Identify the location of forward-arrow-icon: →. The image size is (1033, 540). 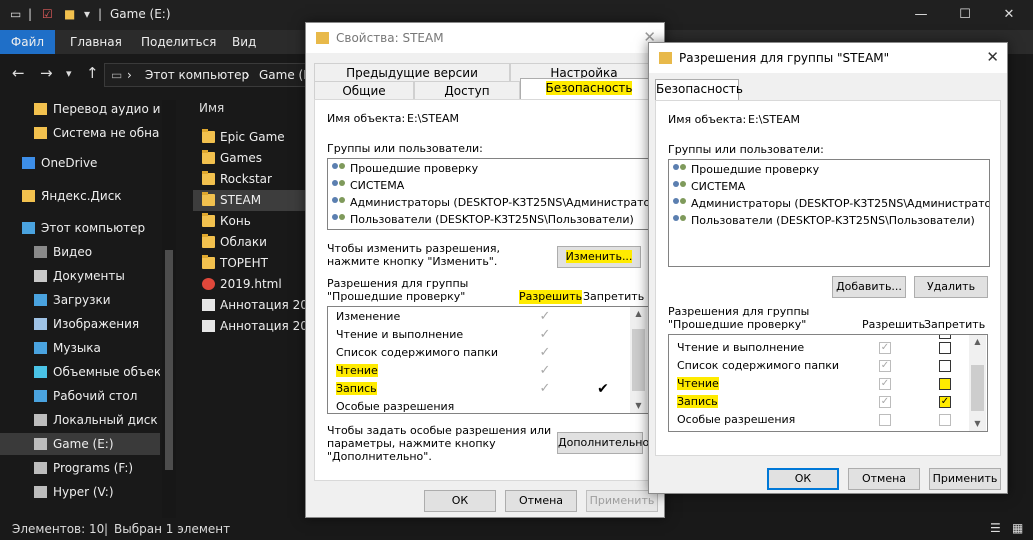
(46, 73).